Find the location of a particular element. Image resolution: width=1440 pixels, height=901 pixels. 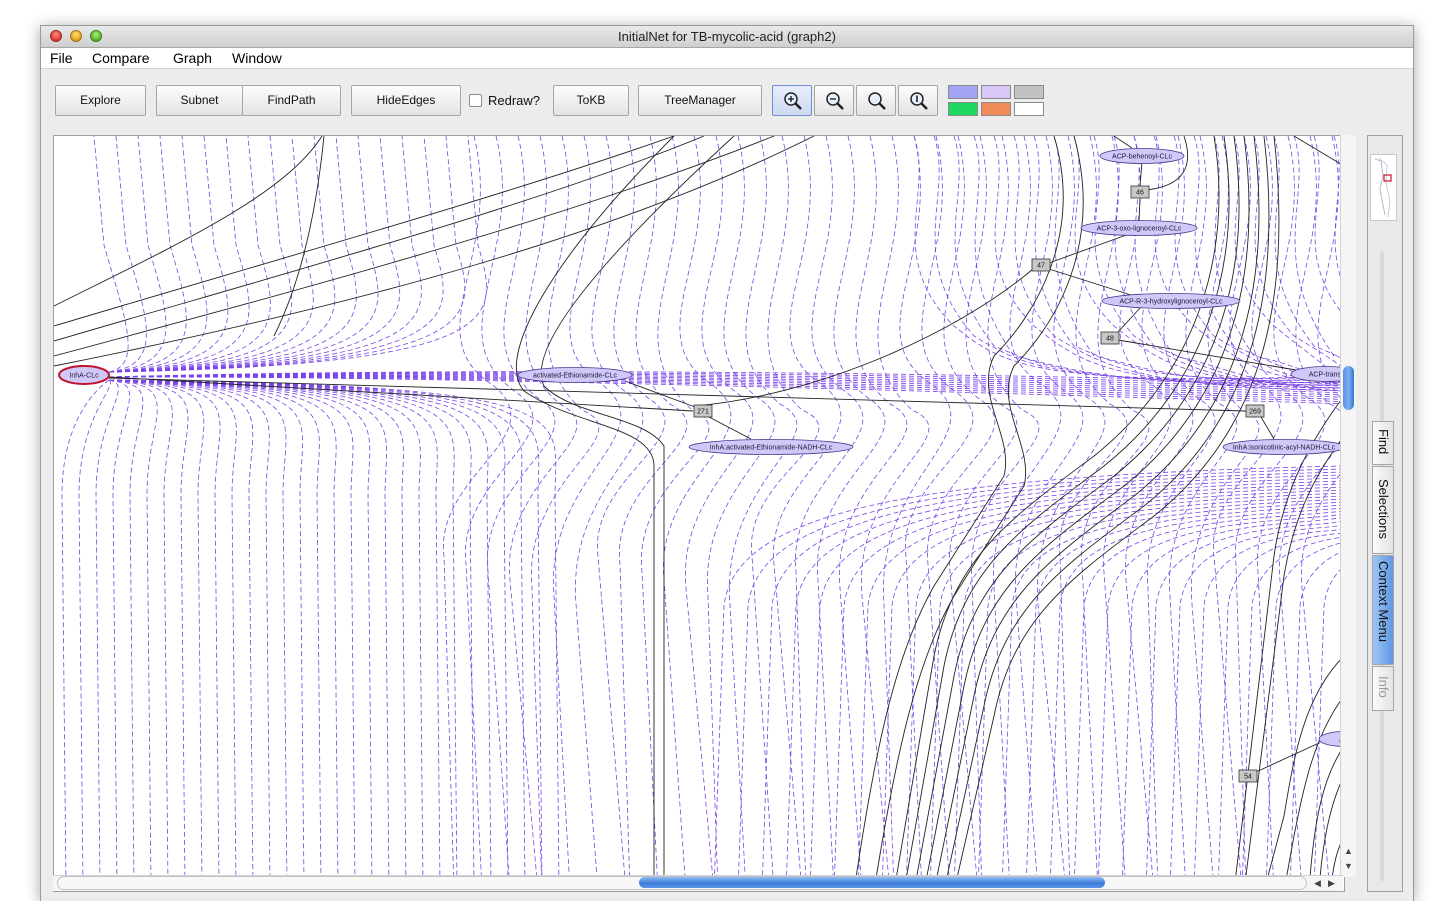

findpath-button: FindPath is located at coordinates (291, 100).